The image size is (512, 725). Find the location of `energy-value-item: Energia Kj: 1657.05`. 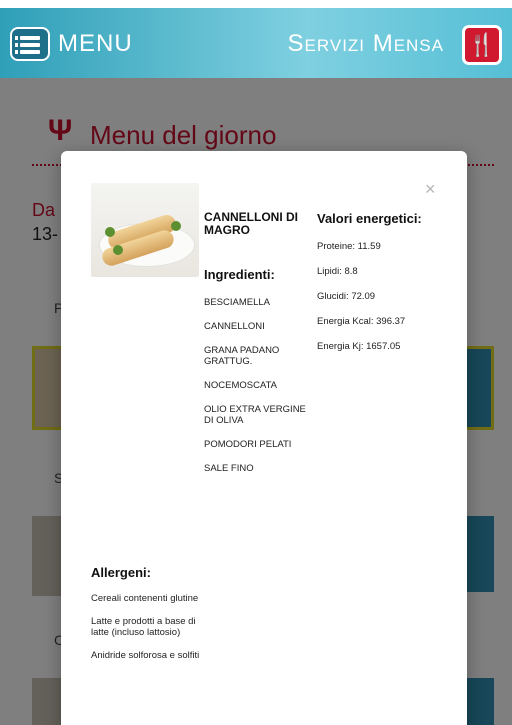

energy-value-item: Energia Kj: 1657.05 is located at coordinates (359, 346).